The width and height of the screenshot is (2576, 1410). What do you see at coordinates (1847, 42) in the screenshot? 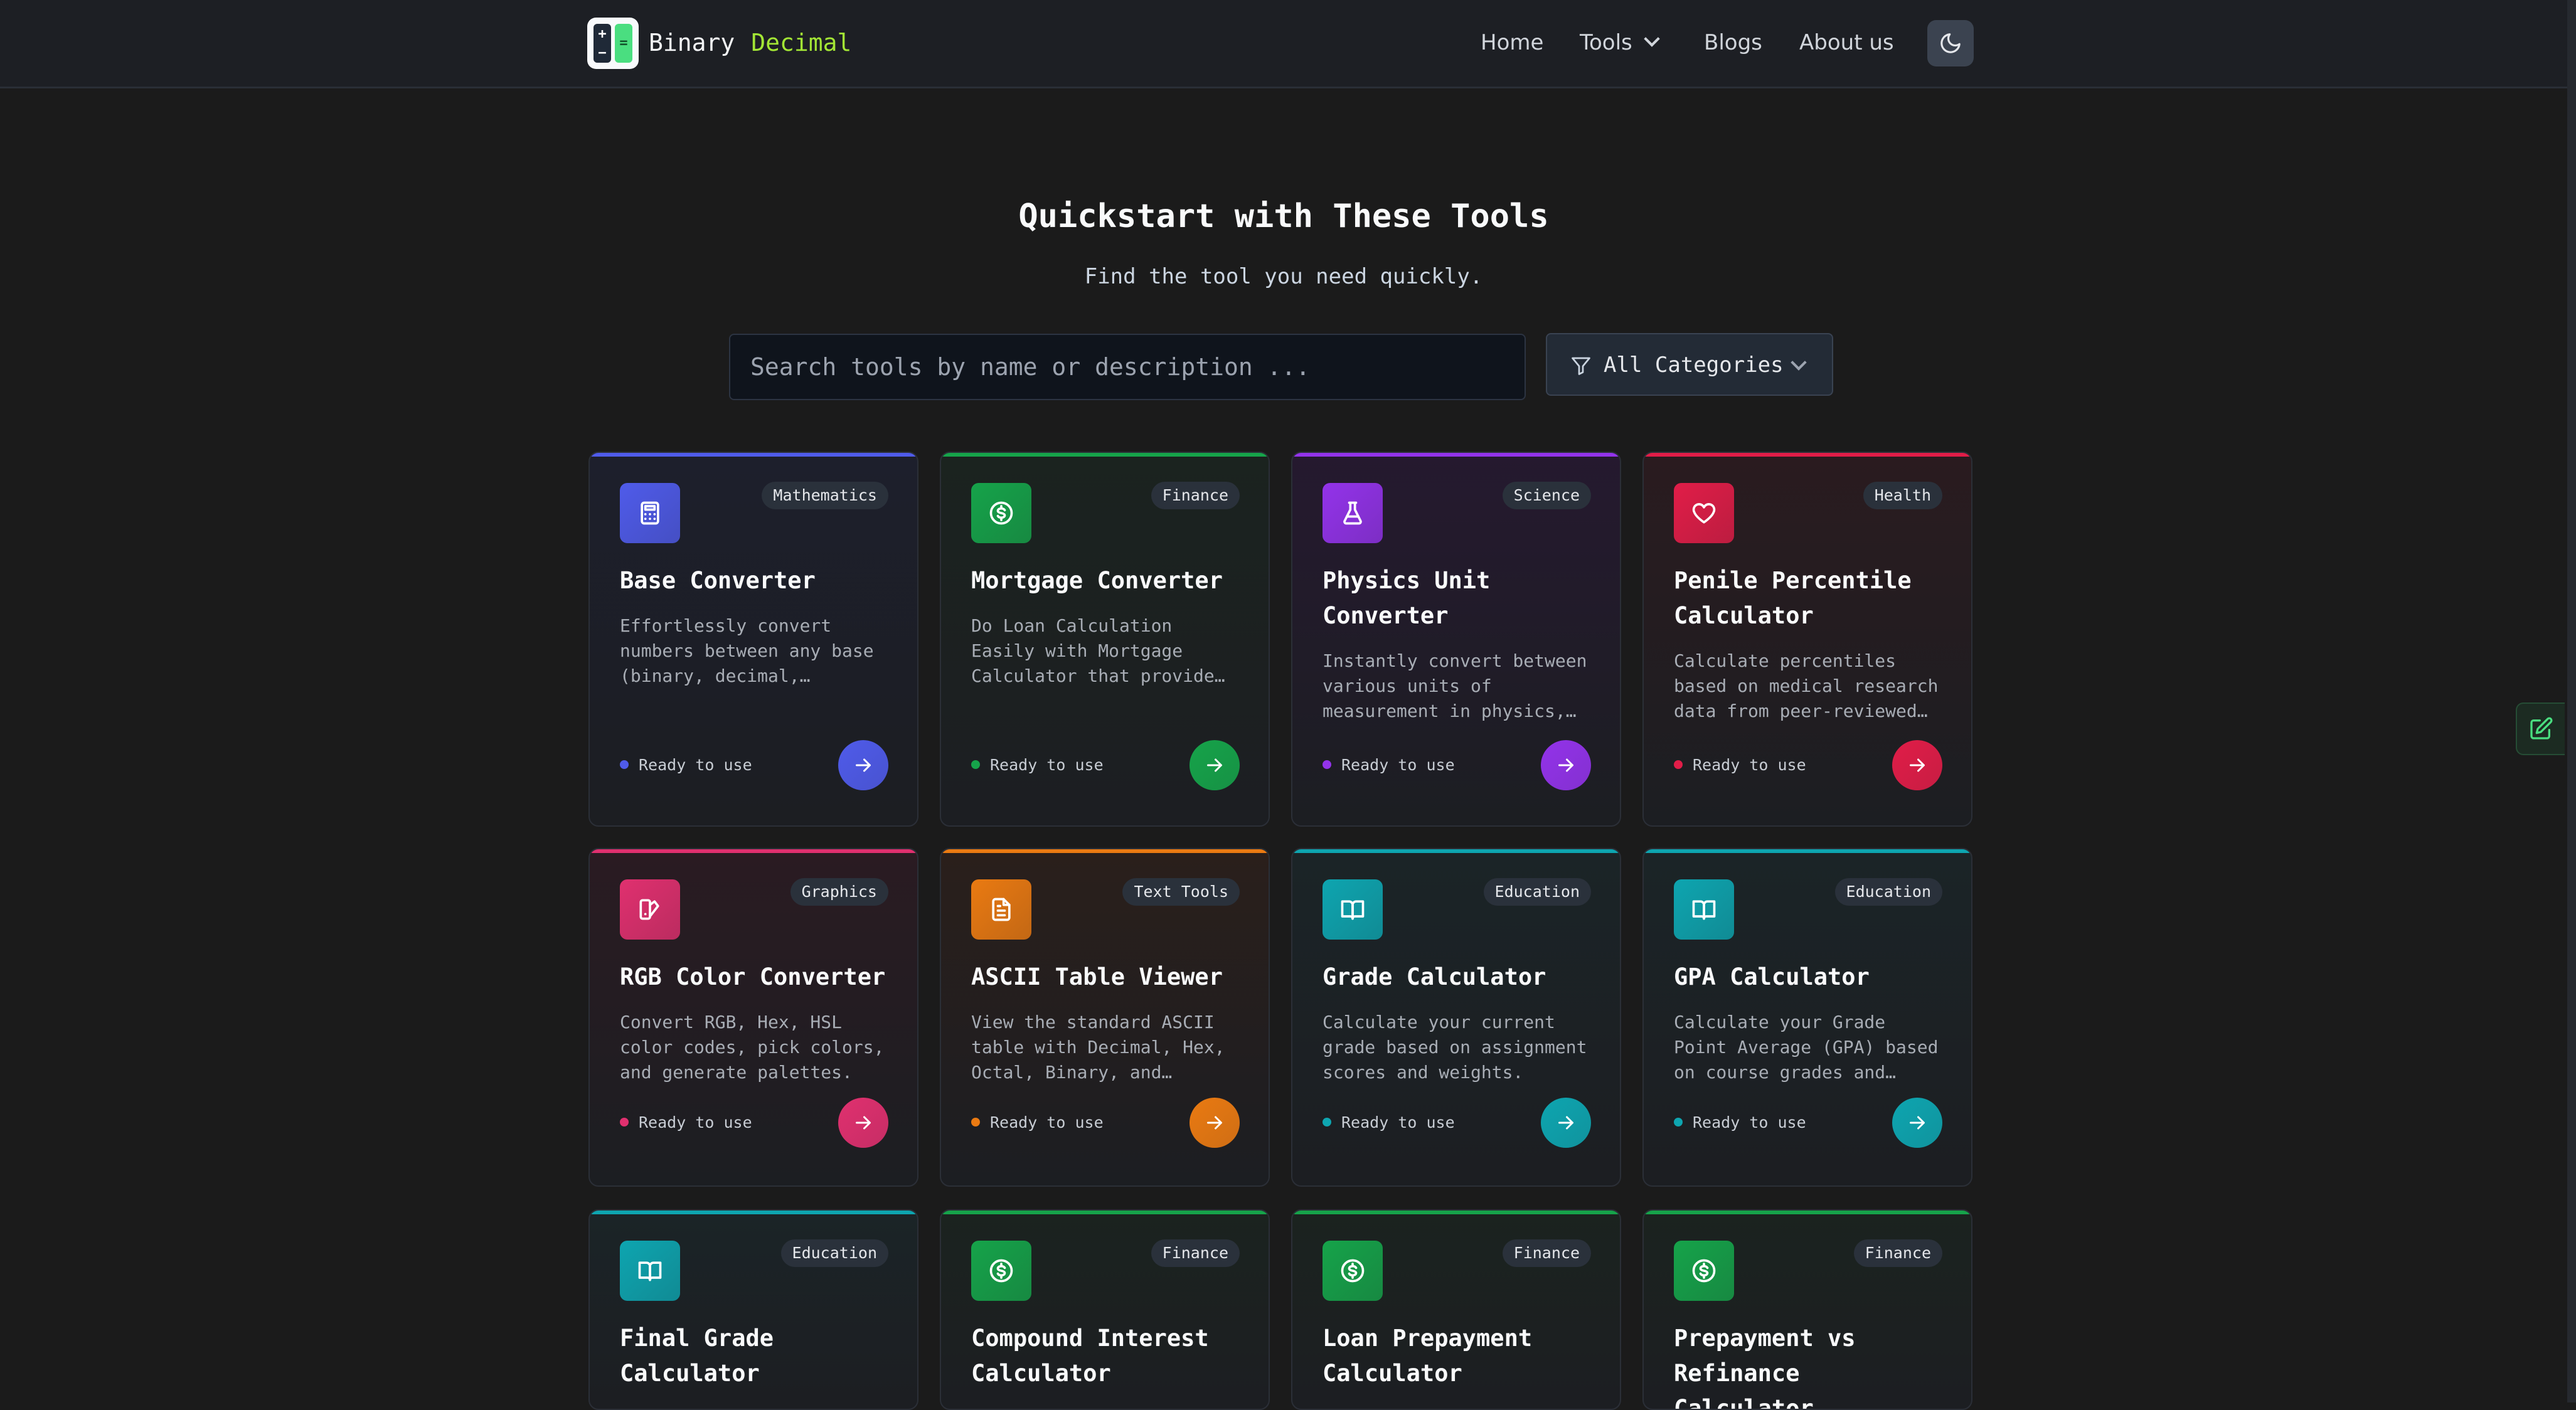
I see `nav-about-link: About us` at bounding box center [1847, 42].